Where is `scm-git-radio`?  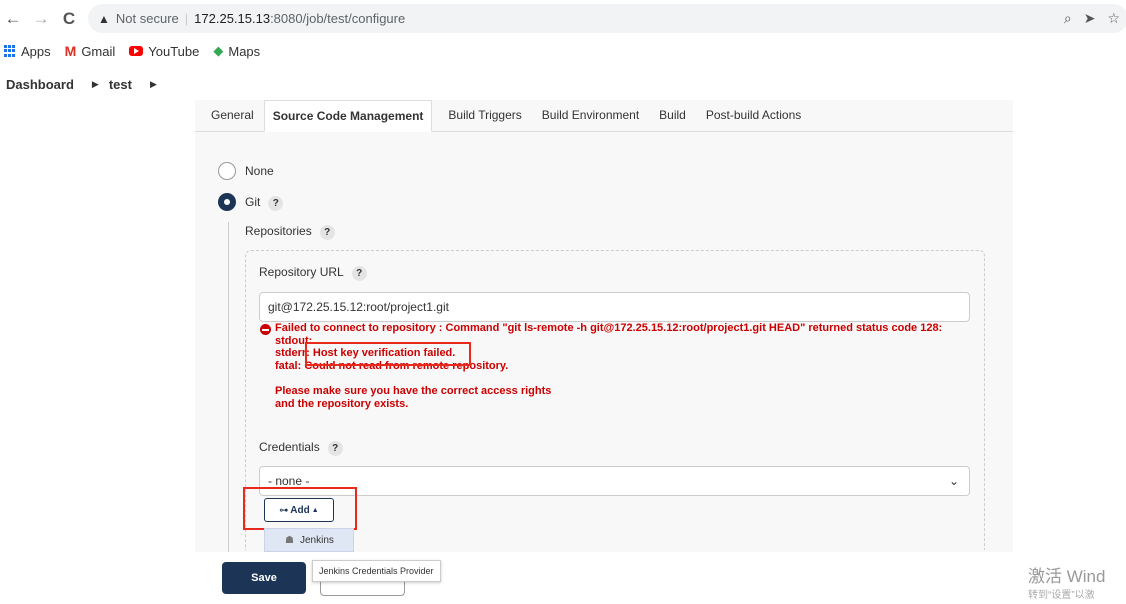
scm-git-radio is located at coordinates (227, 202).